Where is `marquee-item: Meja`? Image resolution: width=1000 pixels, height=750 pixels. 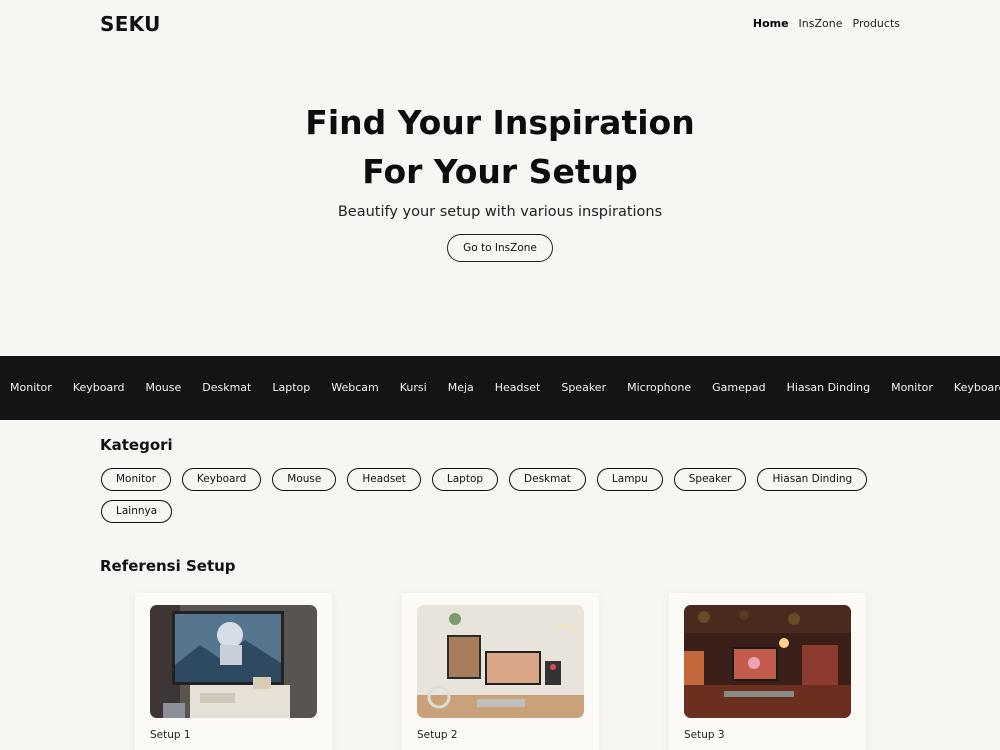 marquee-item: Meja is located at coordinates (460, 387).